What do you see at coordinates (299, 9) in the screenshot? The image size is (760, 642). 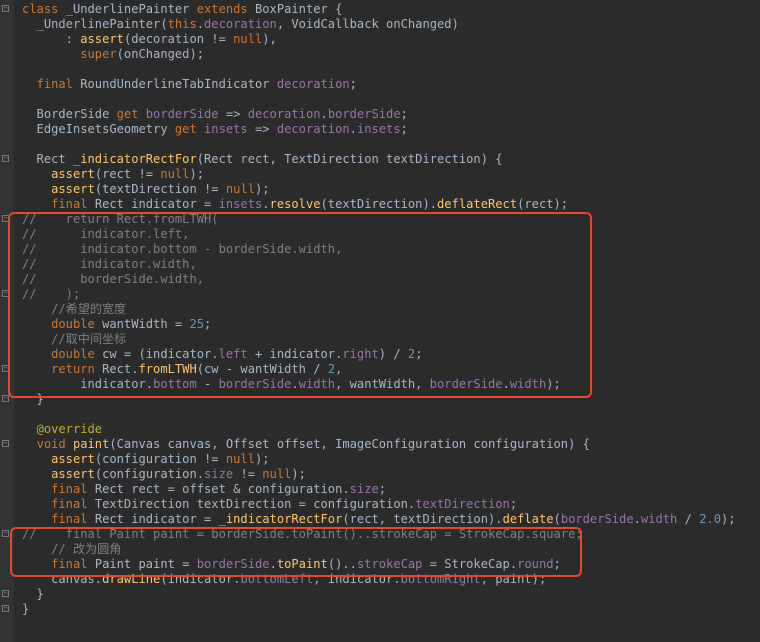 I see `code-token: BoxPainter {` at bounding box center [299, 9].